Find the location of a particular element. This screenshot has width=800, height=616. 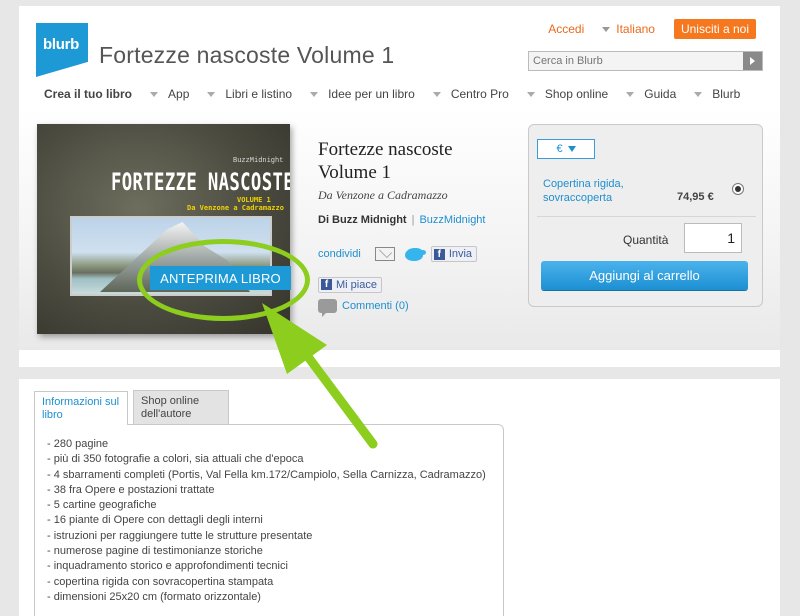

blurb-logo: blurb is located at coordinates (62, 50).